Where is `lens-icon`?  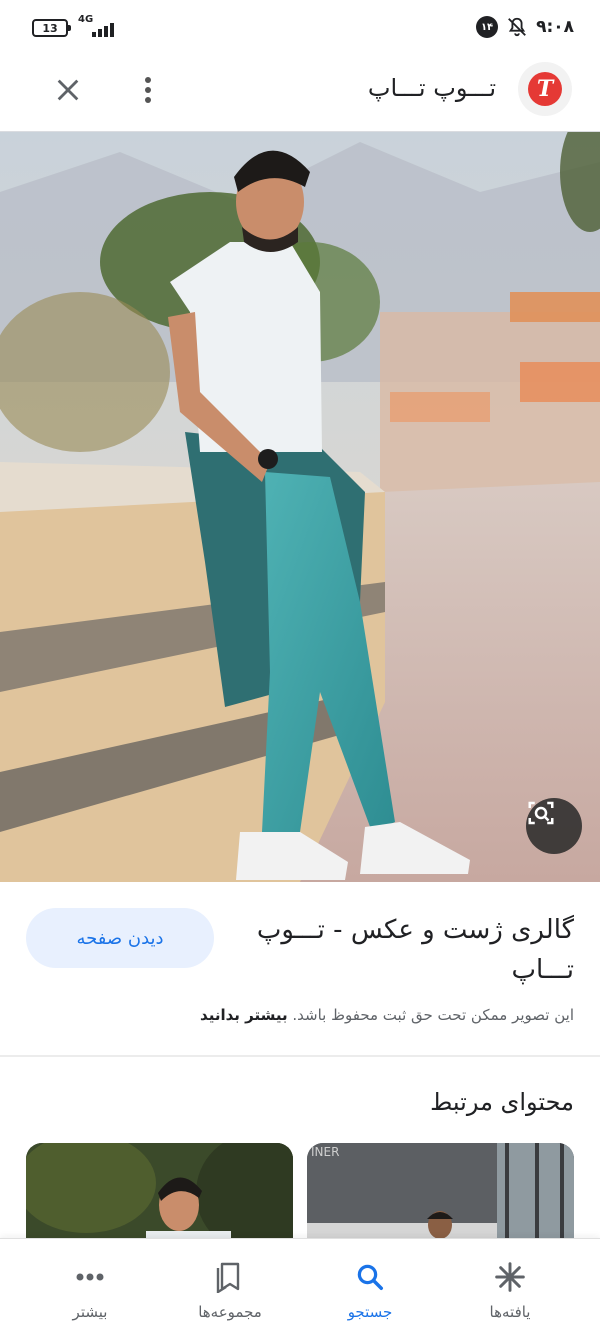 lens-icon is located at coordinates (541, 813).